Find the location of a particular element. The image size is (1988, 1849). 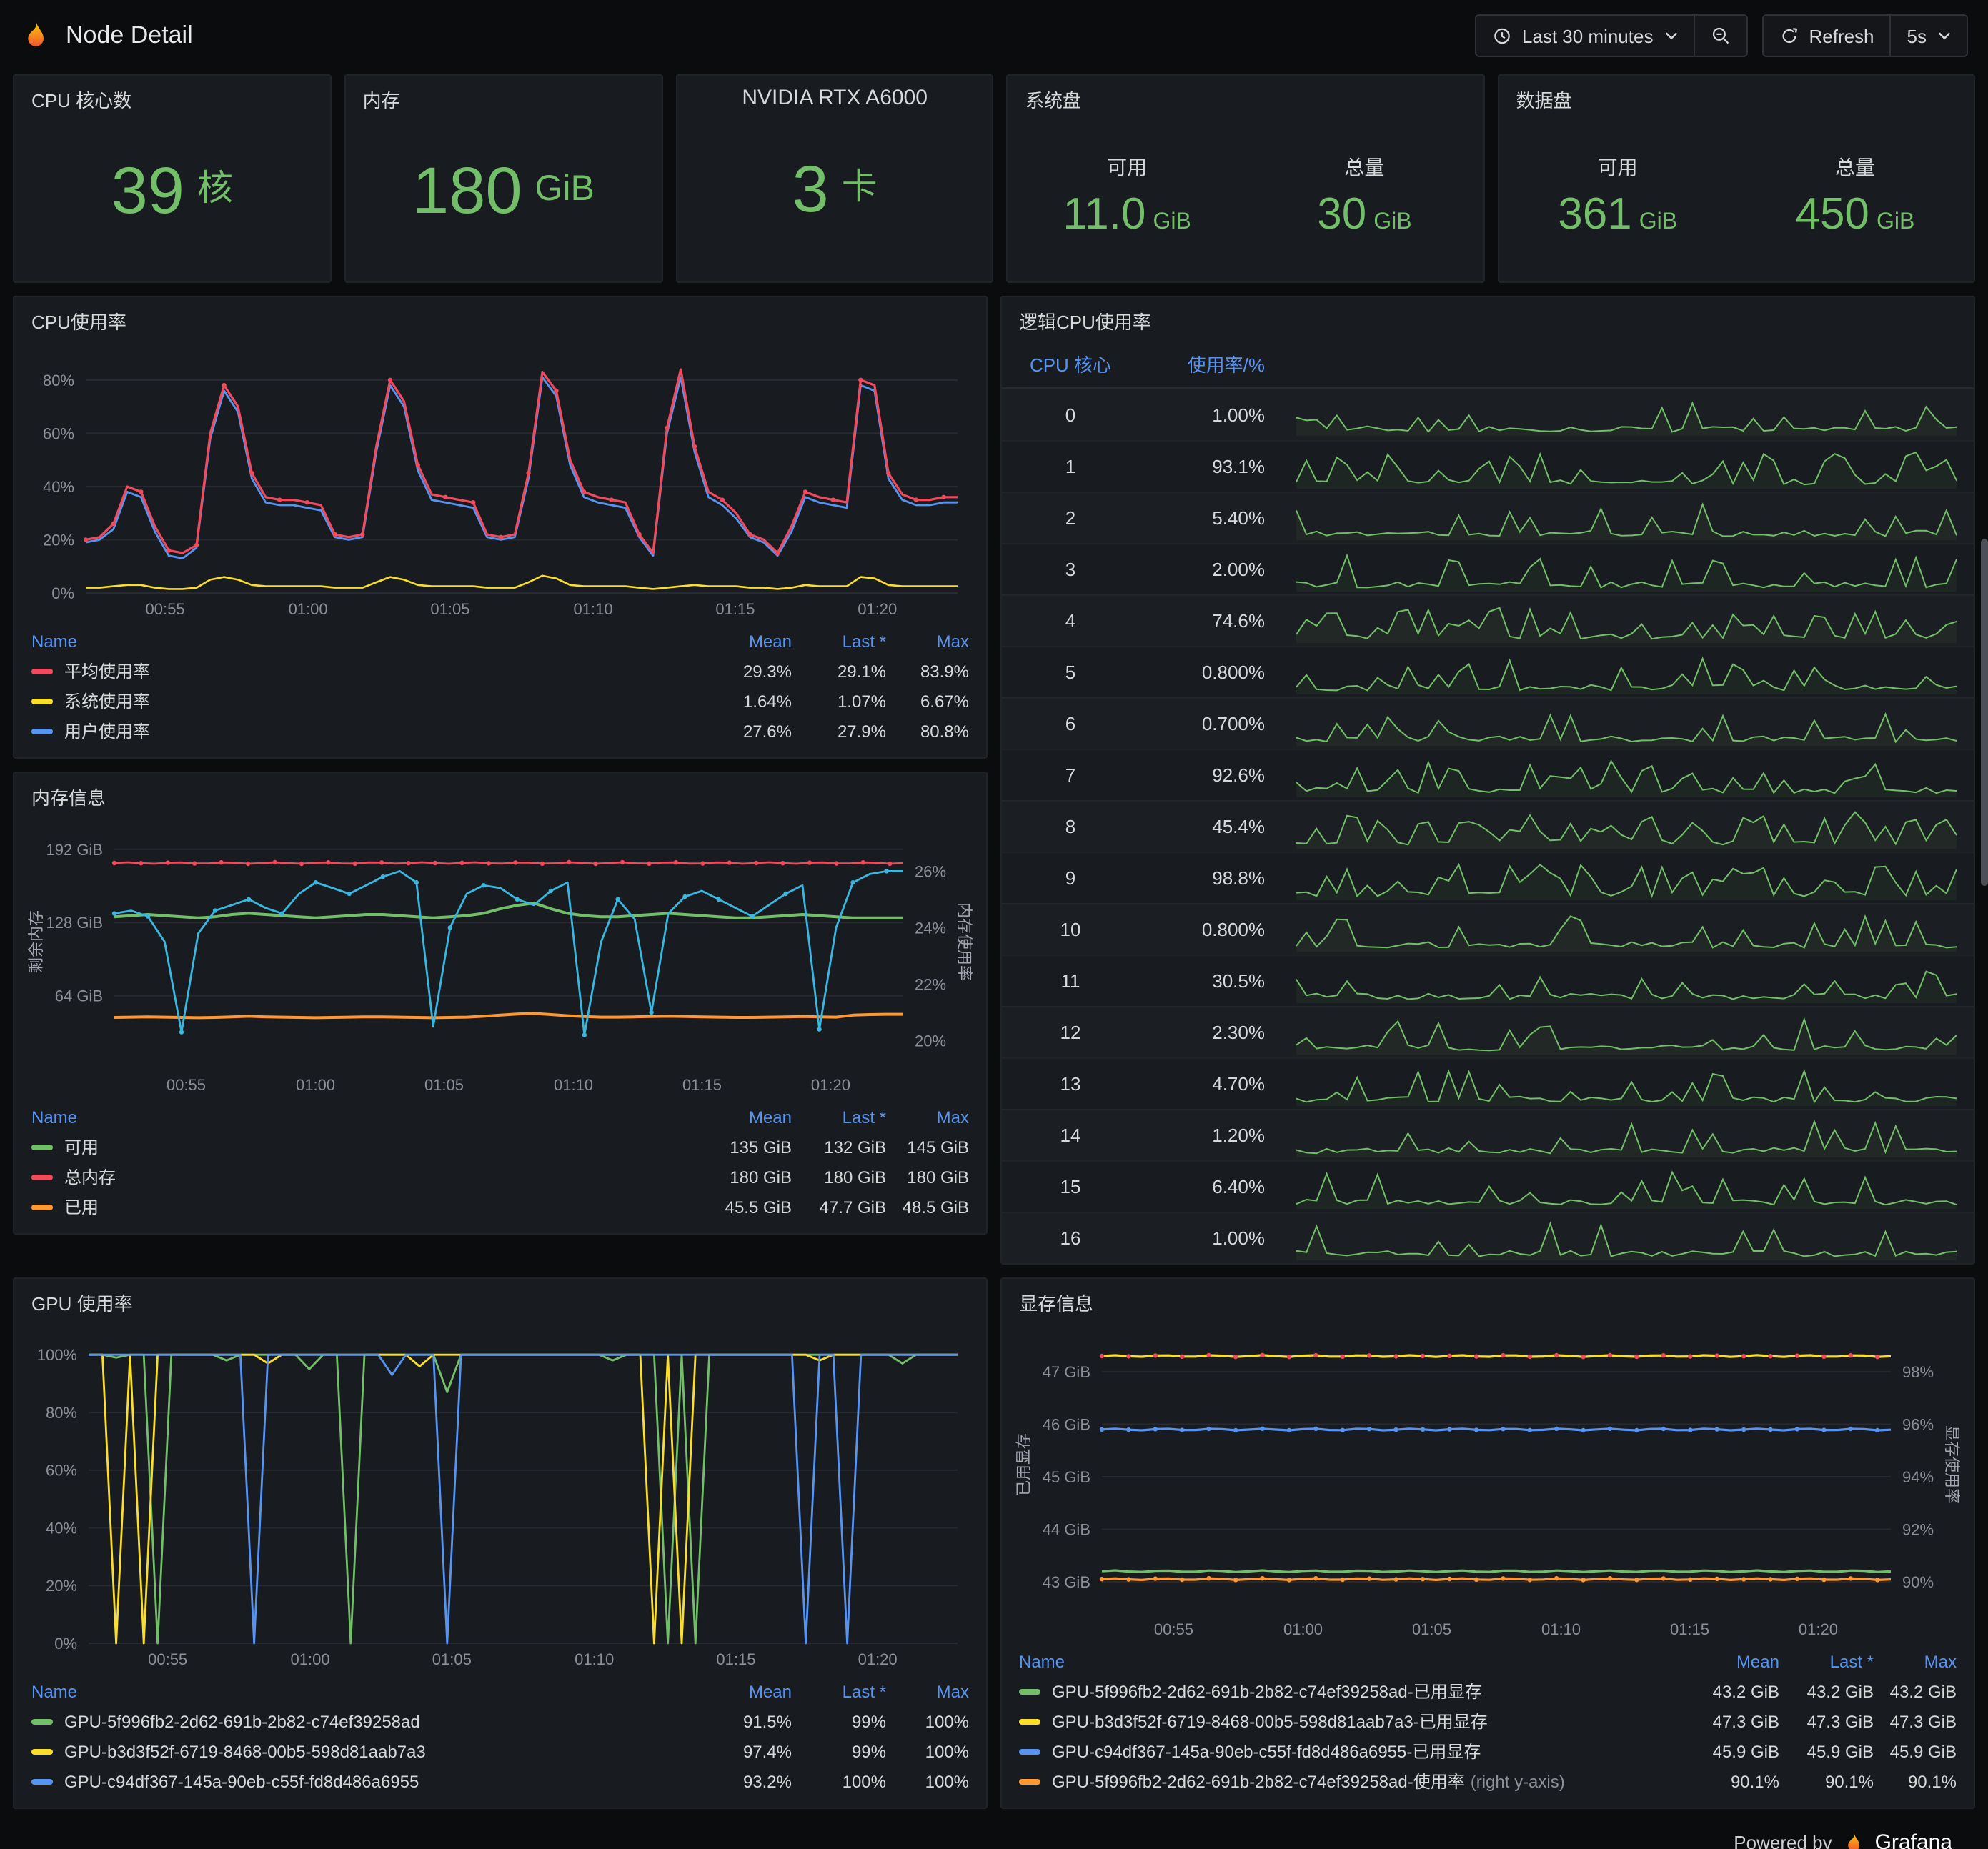

legend-row: 平均使用率 29.3% 29.1% 83.9% is located at coordinates (500, 671).